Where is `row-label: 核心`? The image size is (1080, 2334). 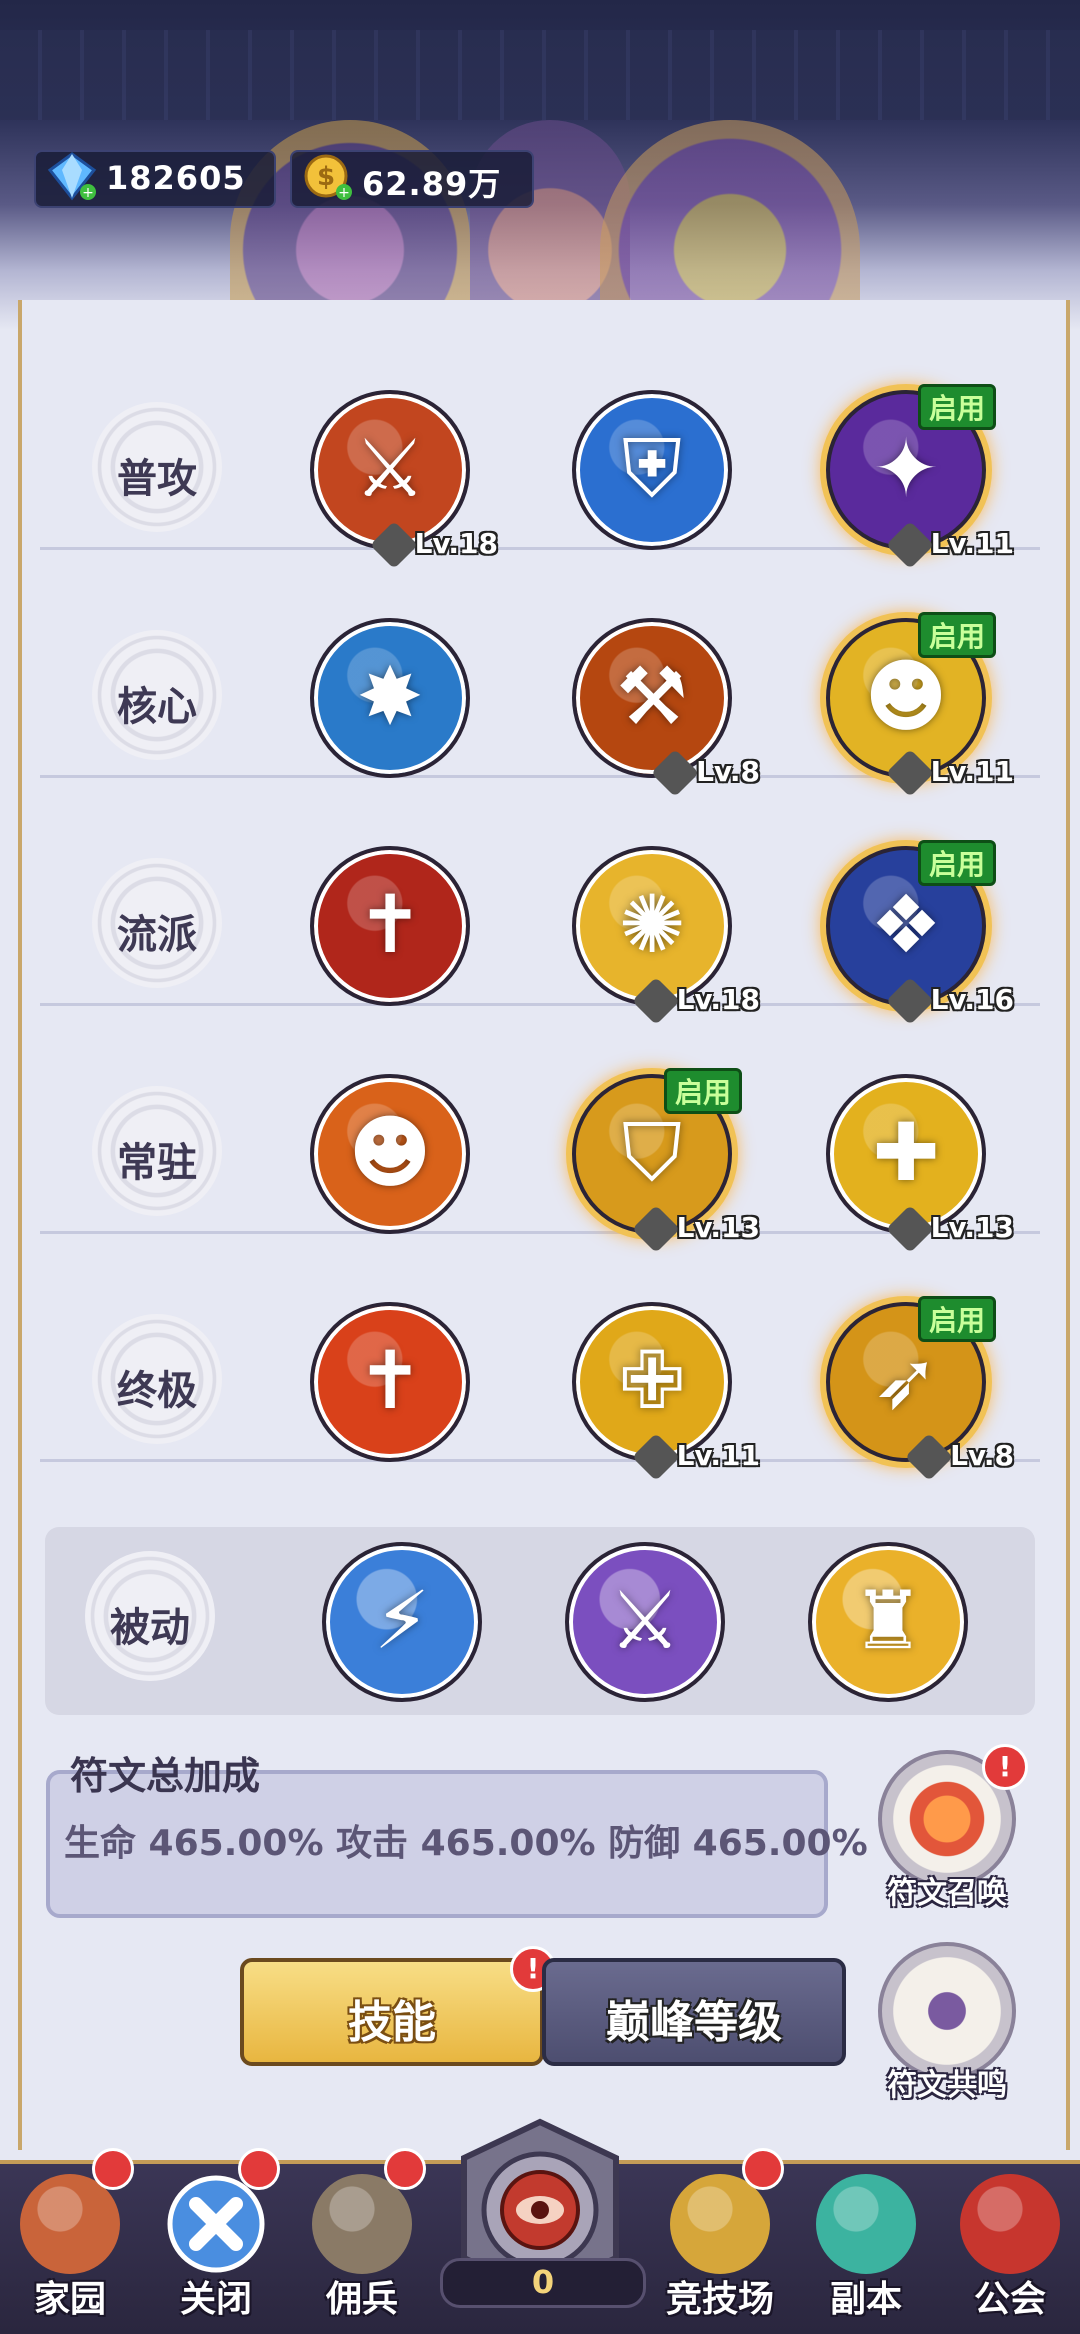
row-label: 核心 is located at coordinates (157, 695).